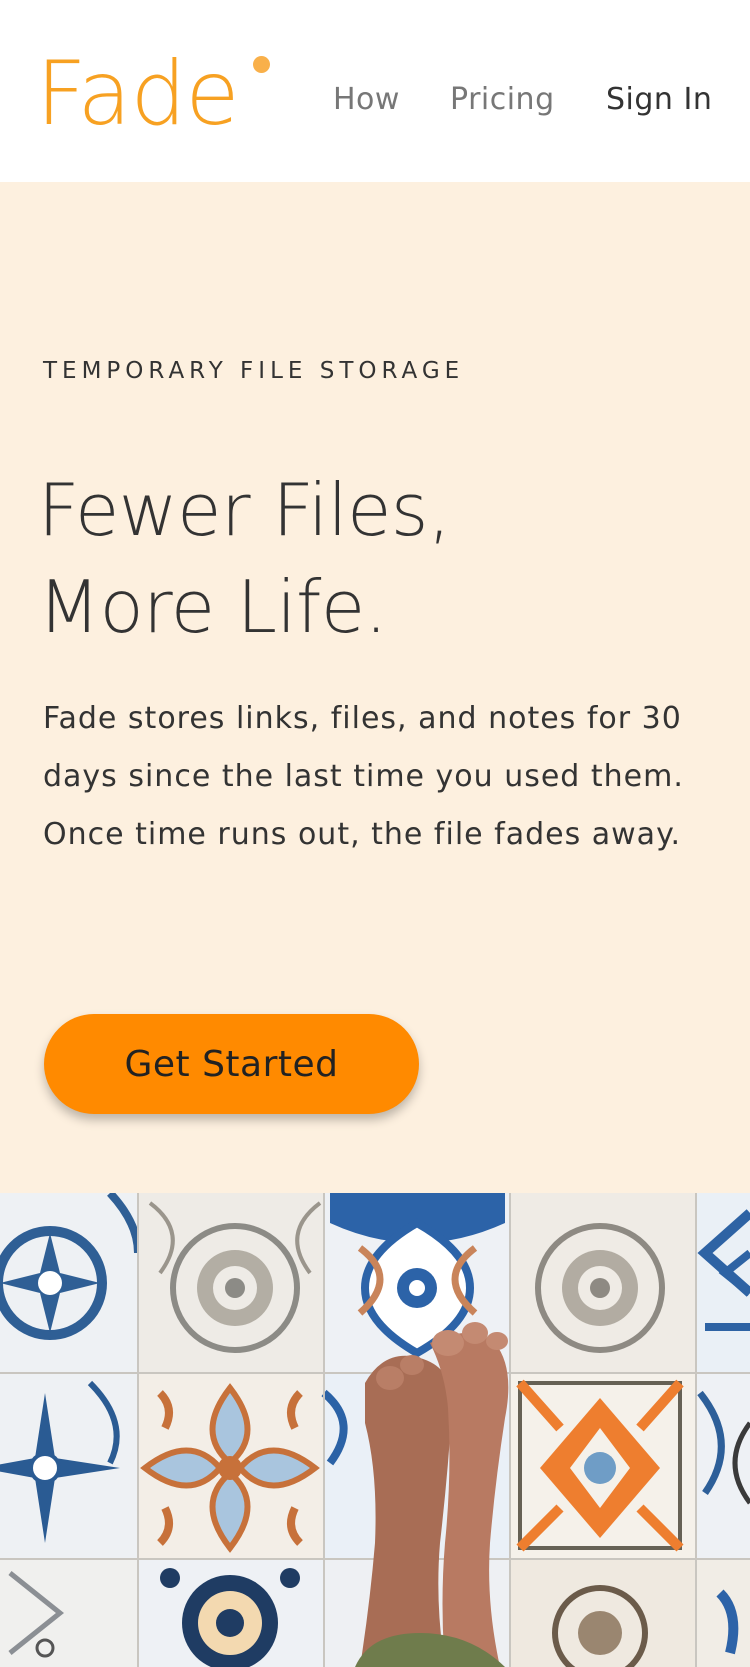 The height and width of the screenshot is (1667, 750). Describe the element at coordinates (137, 94) in the screenshot. I see `fade-logo: Fade` at that location.